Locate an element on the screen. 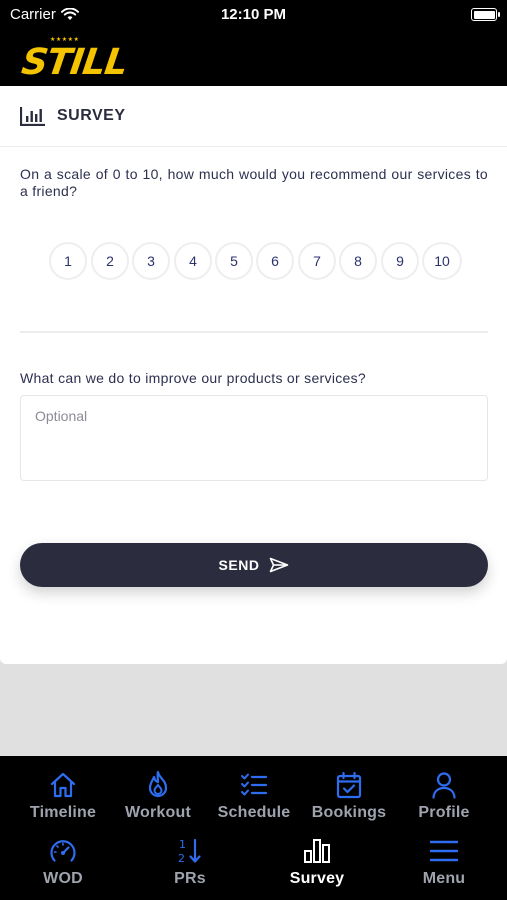  rating-option-5: 5 is located at coordinates (234, 261).